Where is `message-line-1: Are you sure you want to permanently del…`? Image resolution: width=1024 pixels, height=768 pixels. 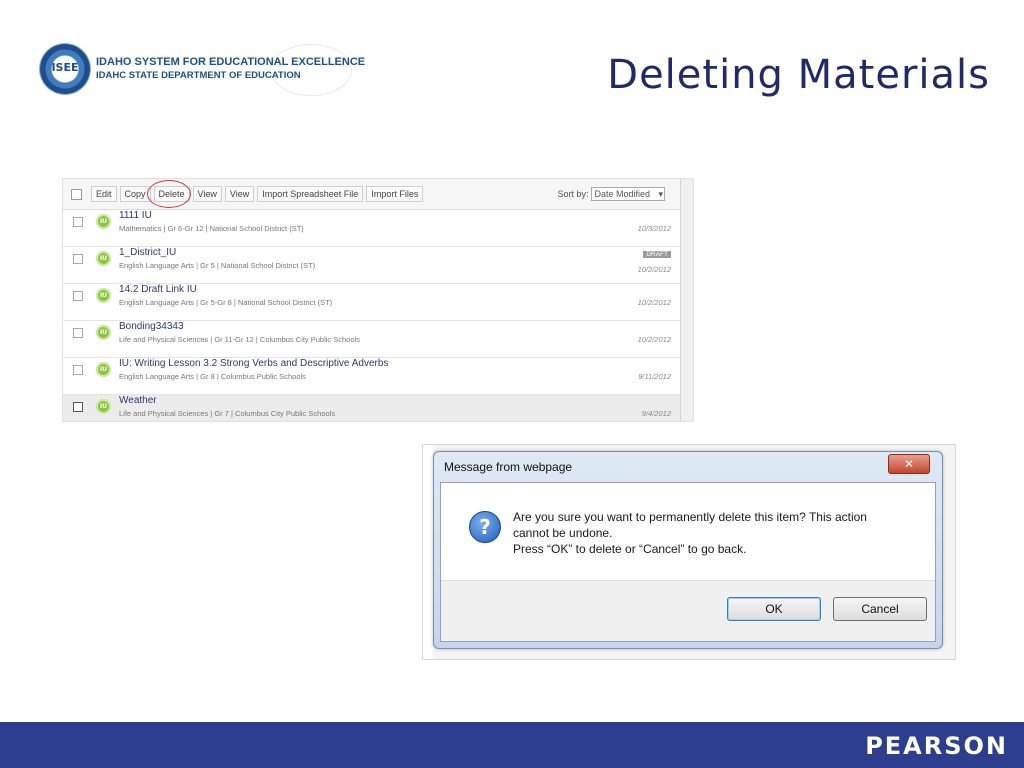
message-line-1: Are you sure you want to permanently del… is located at coordinates (690, 517).